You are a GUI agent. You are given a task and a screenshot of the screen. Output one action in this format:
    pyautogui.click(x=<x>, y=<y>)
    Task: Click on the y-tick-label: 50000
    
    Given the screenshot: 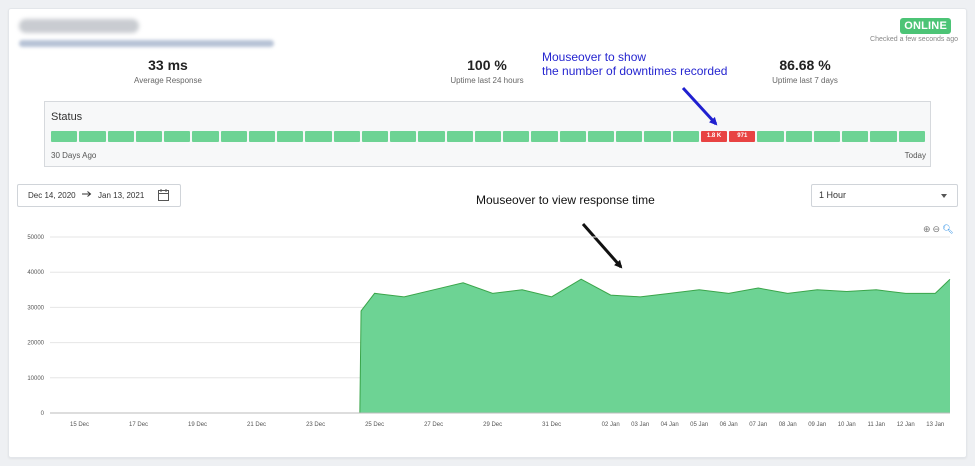 What is the action you would take?
    pyautogui.click(x=35, y=238)
    